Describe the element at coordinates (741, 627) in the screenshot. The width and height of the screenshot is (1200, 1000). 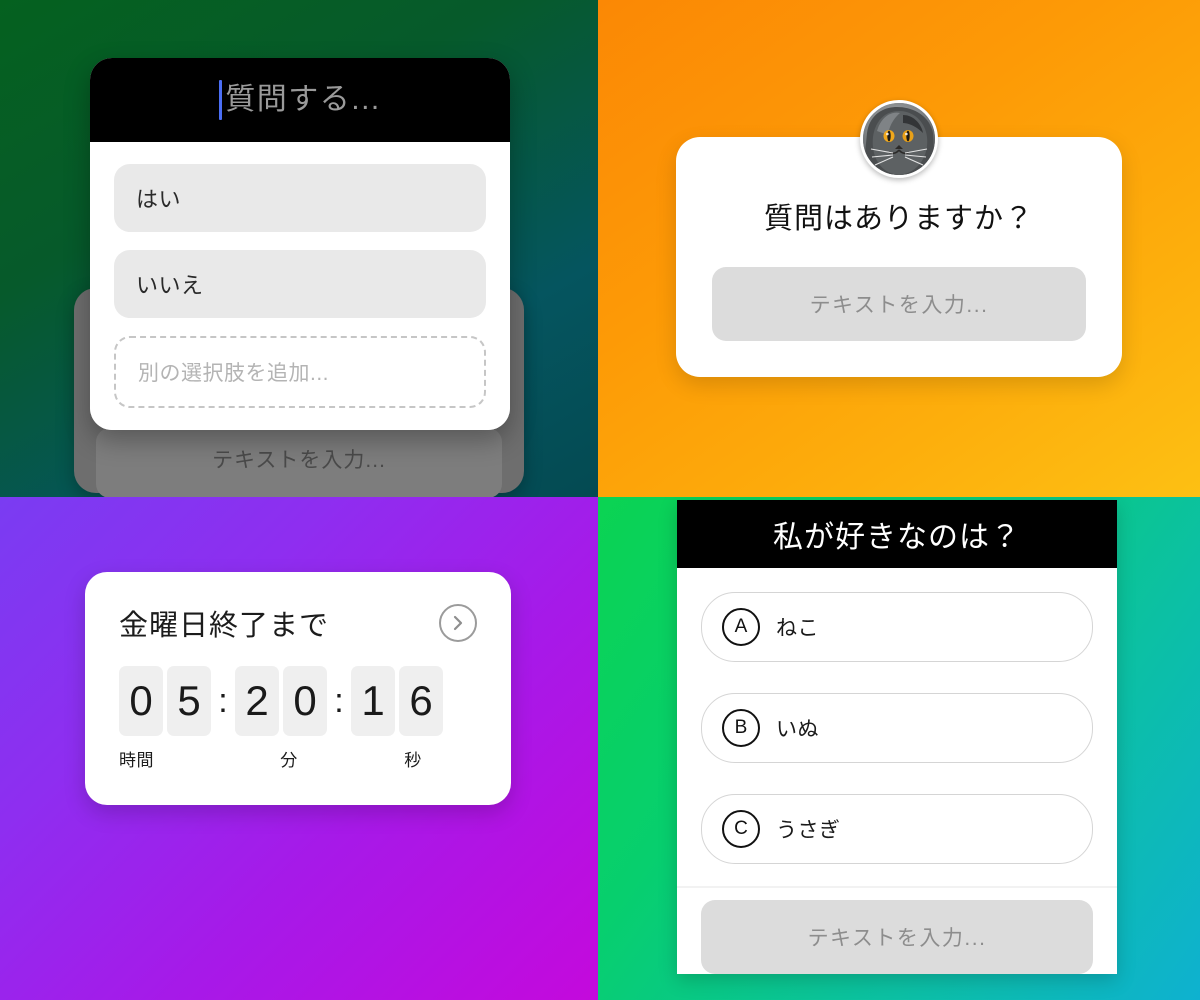
I see `quiz-option-badge: A` at that location.